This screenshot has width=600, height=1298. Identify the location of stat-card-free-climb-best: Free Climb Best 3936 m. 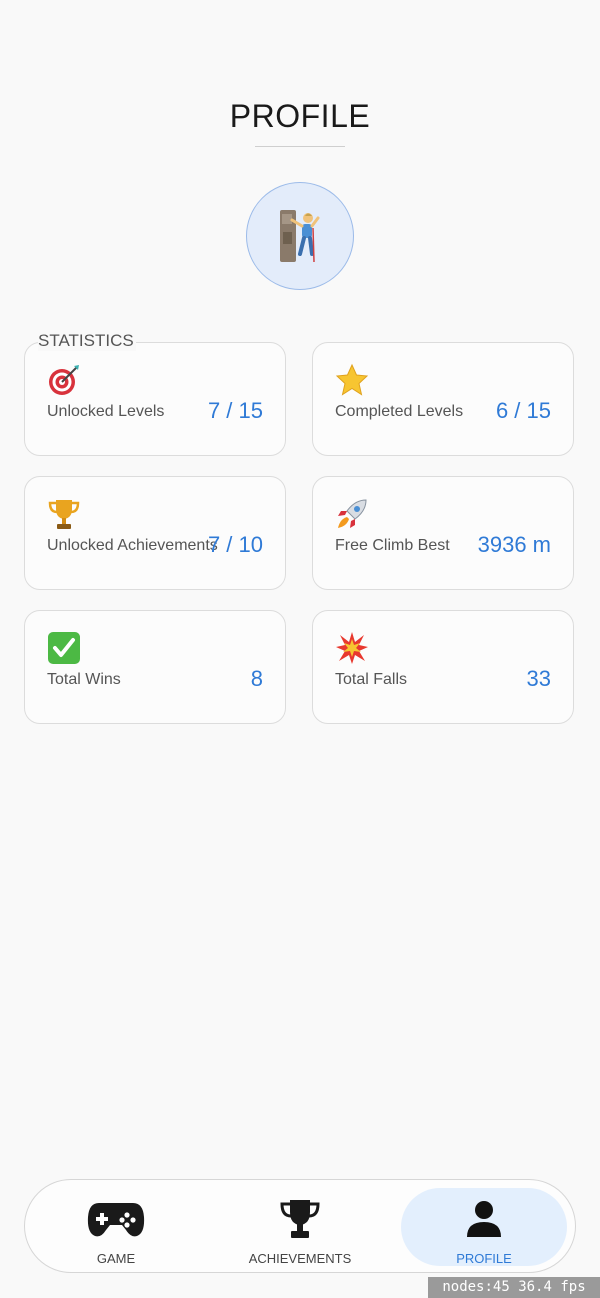
(443, 533).